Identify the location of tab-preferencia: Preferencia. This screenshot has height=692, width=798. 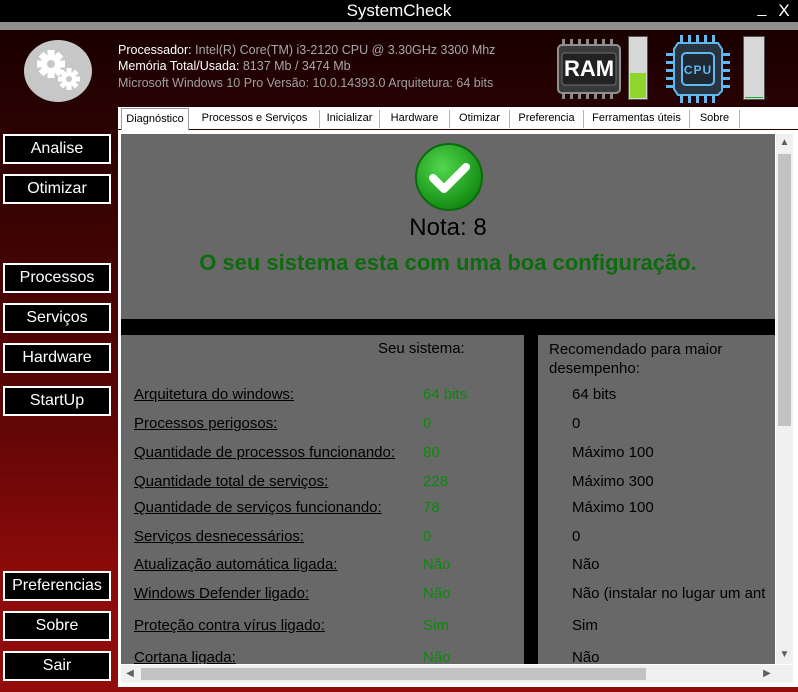
(547, 119).